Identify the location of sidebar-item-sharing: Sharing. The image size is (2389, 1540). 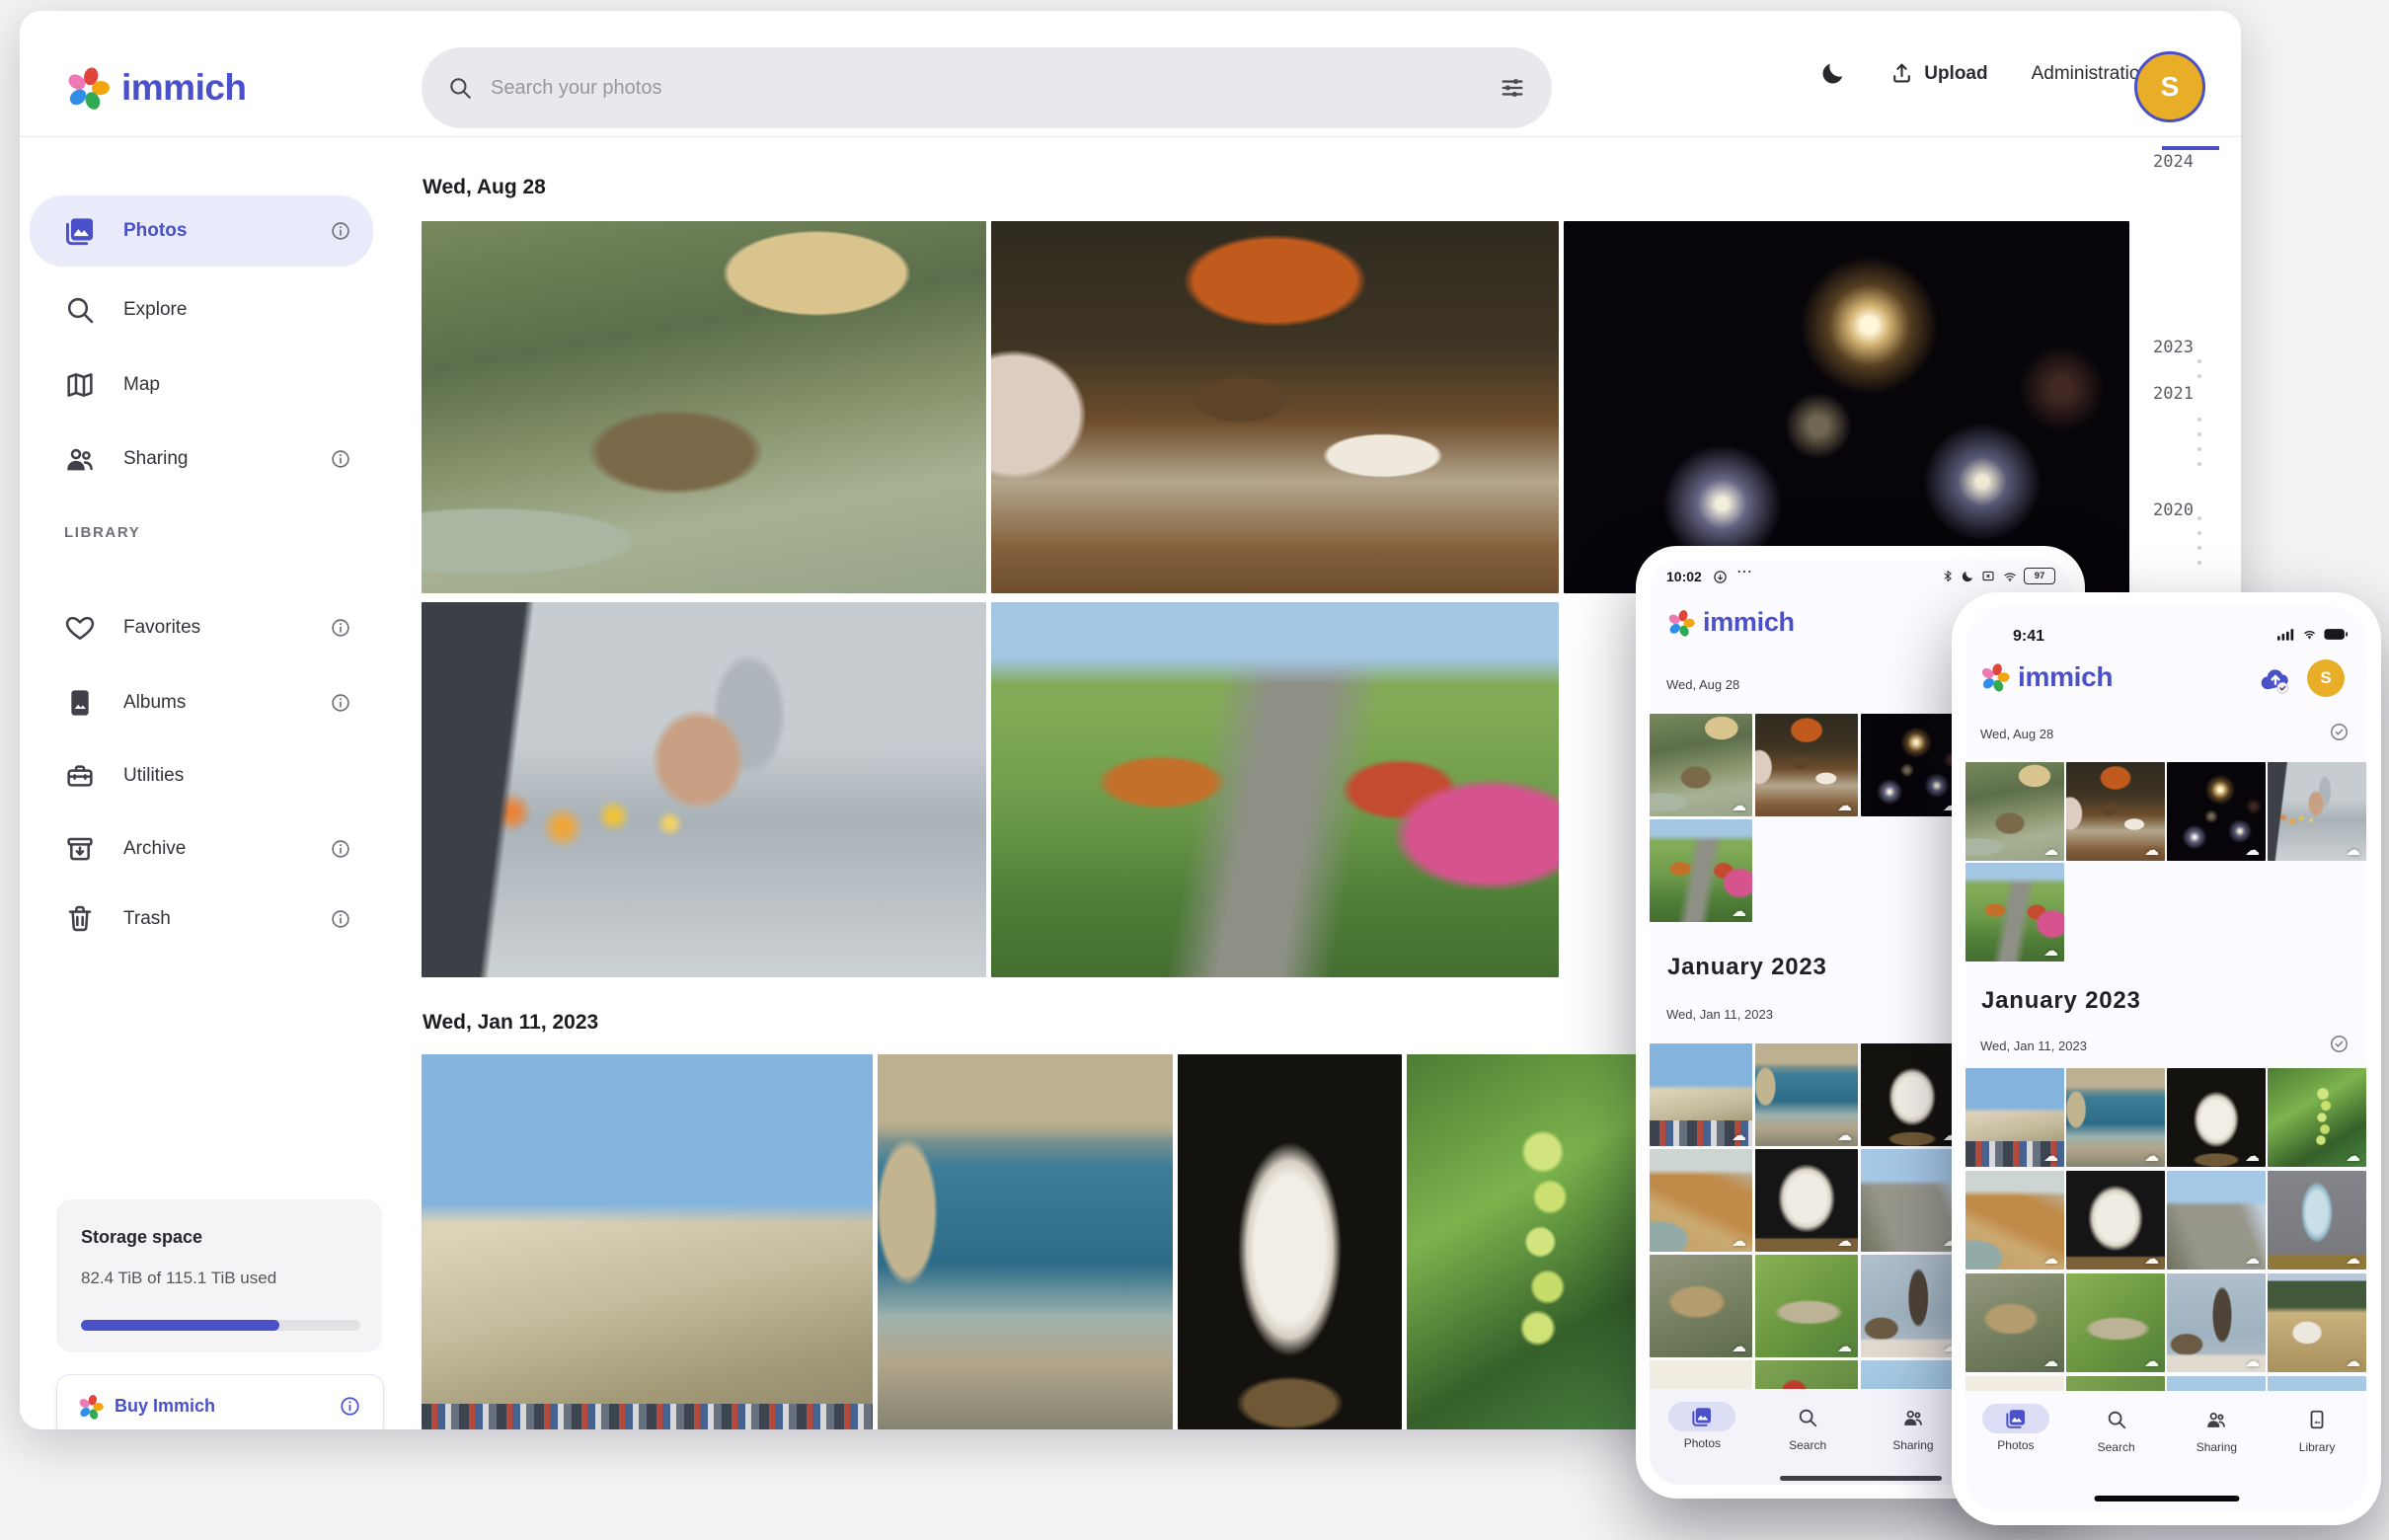
(201, 459).